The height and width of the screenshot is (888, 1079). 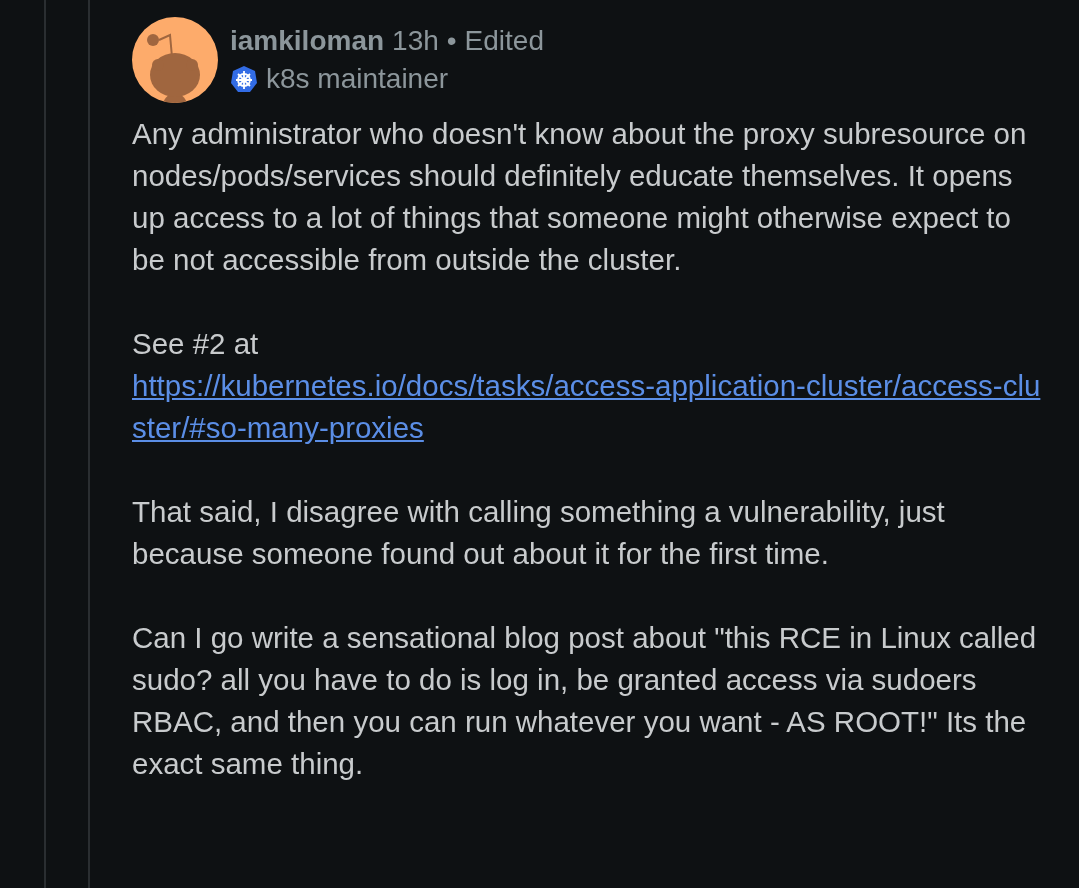 I want to click on comment-paragraph: That said, I disagree with calling something a vulnerability, just because someone found out about it for the first time., so click(x=539, y=533).